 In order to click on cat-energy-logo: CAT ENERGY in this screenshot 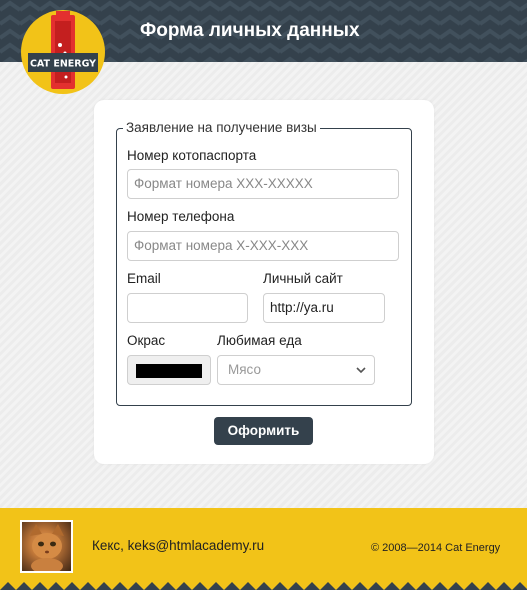, I will do `click(63, 52)`.